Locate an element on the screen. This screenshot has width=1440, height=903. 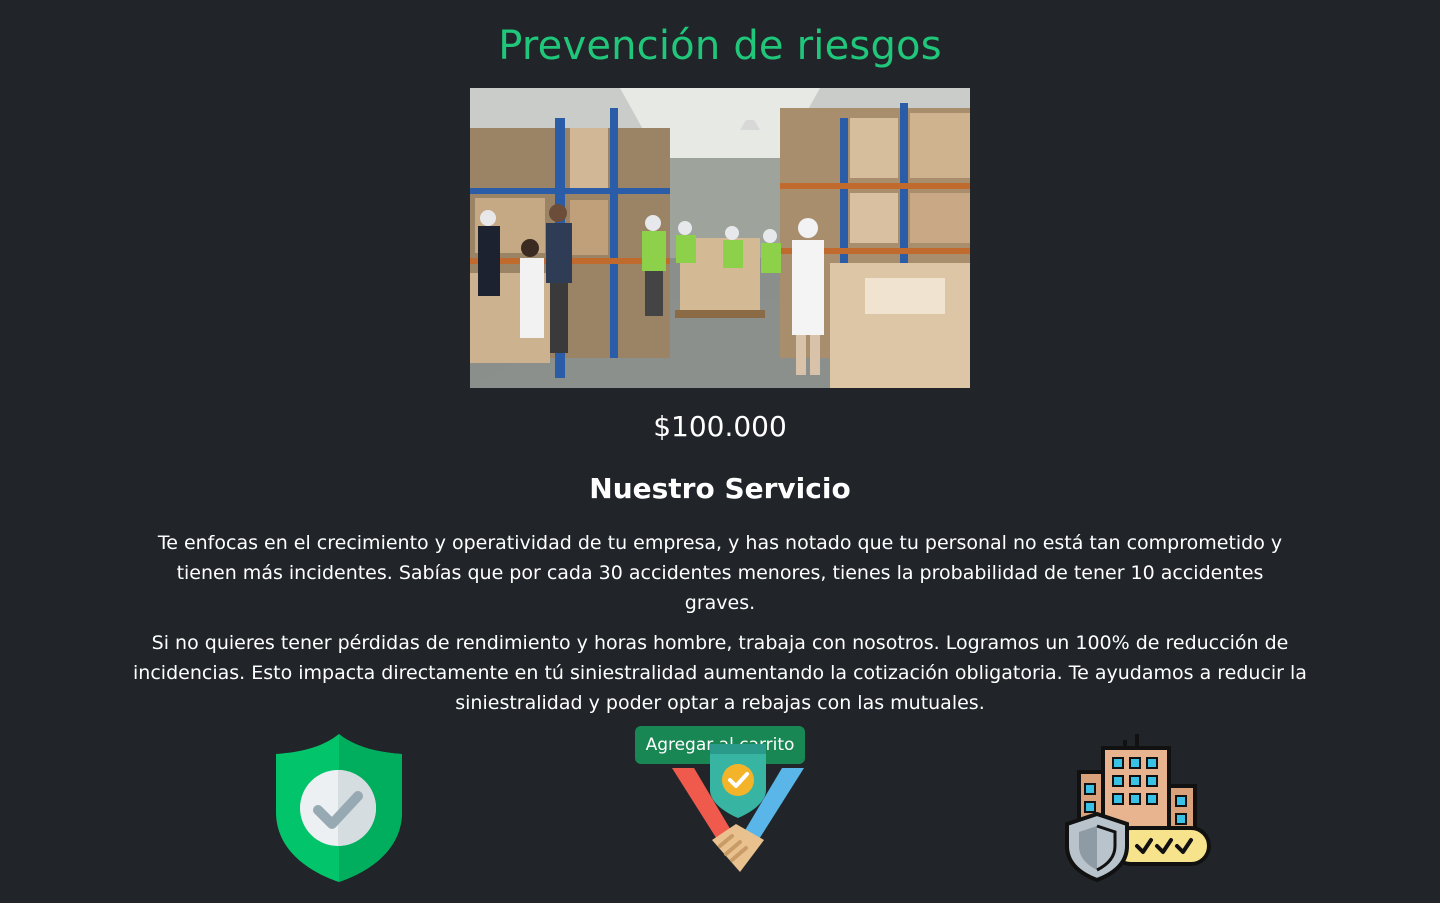
handshake-shield-icon is located at coordinates (738, 810).